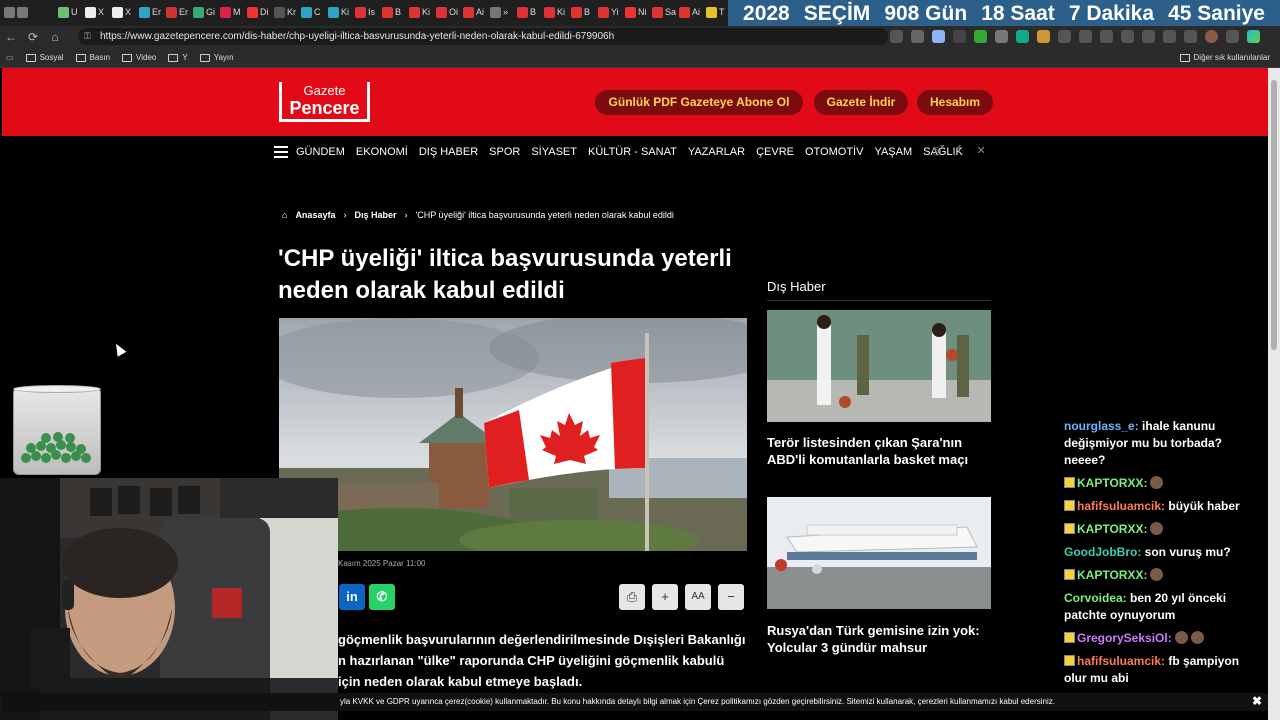  Describe the element at coordinates (382, 563) in the screenshot. I see `article-date: Kasım 2025 Pazar 11:00` at that location.